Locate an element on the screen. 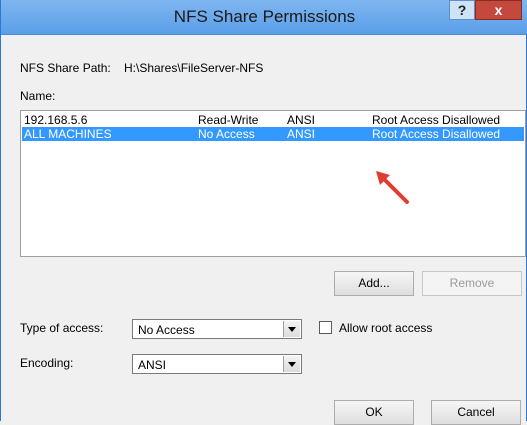  title-bar: NFS Share Permissions ? x is located at coordinates (264, 17).